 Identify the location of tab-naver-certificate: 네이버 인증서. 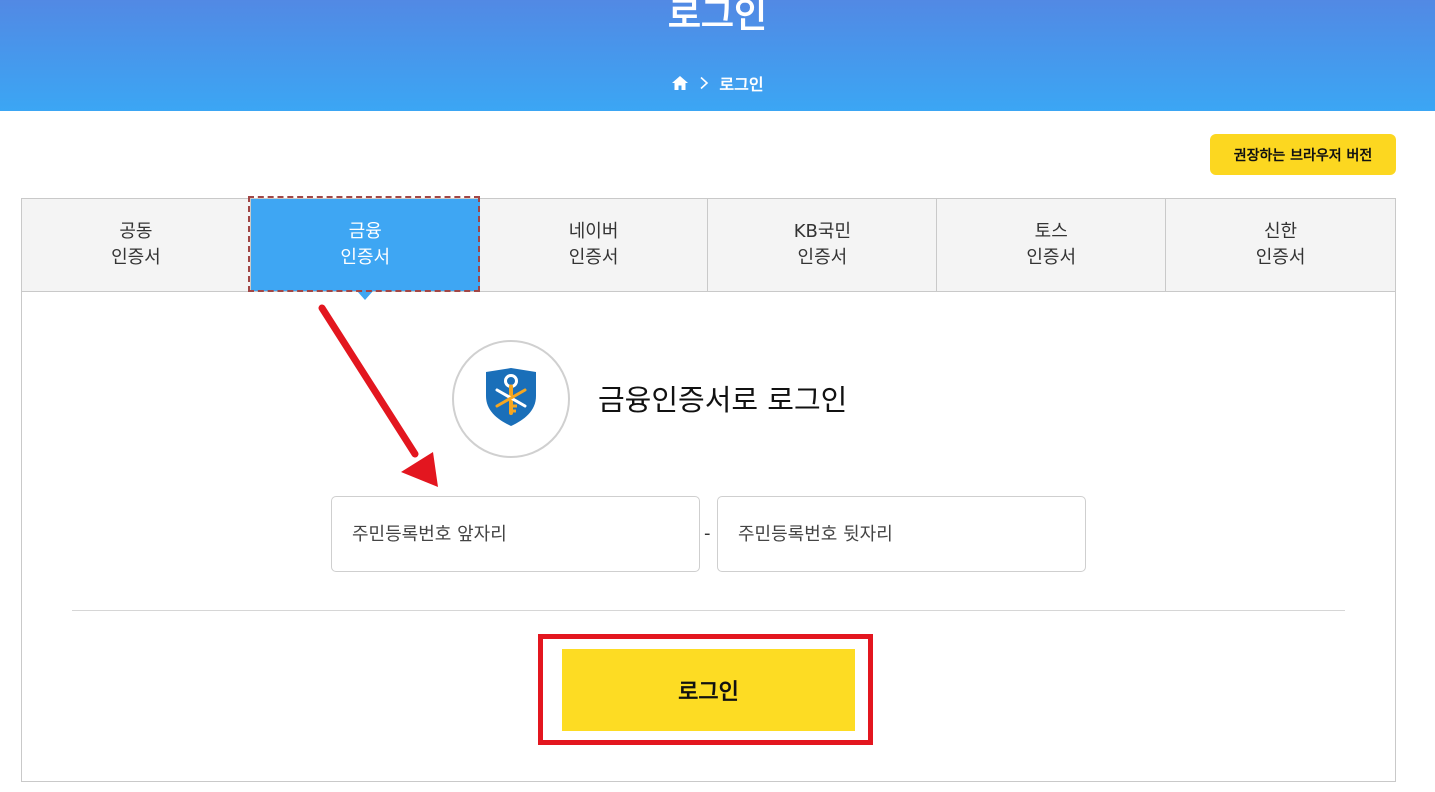
(594, 245).